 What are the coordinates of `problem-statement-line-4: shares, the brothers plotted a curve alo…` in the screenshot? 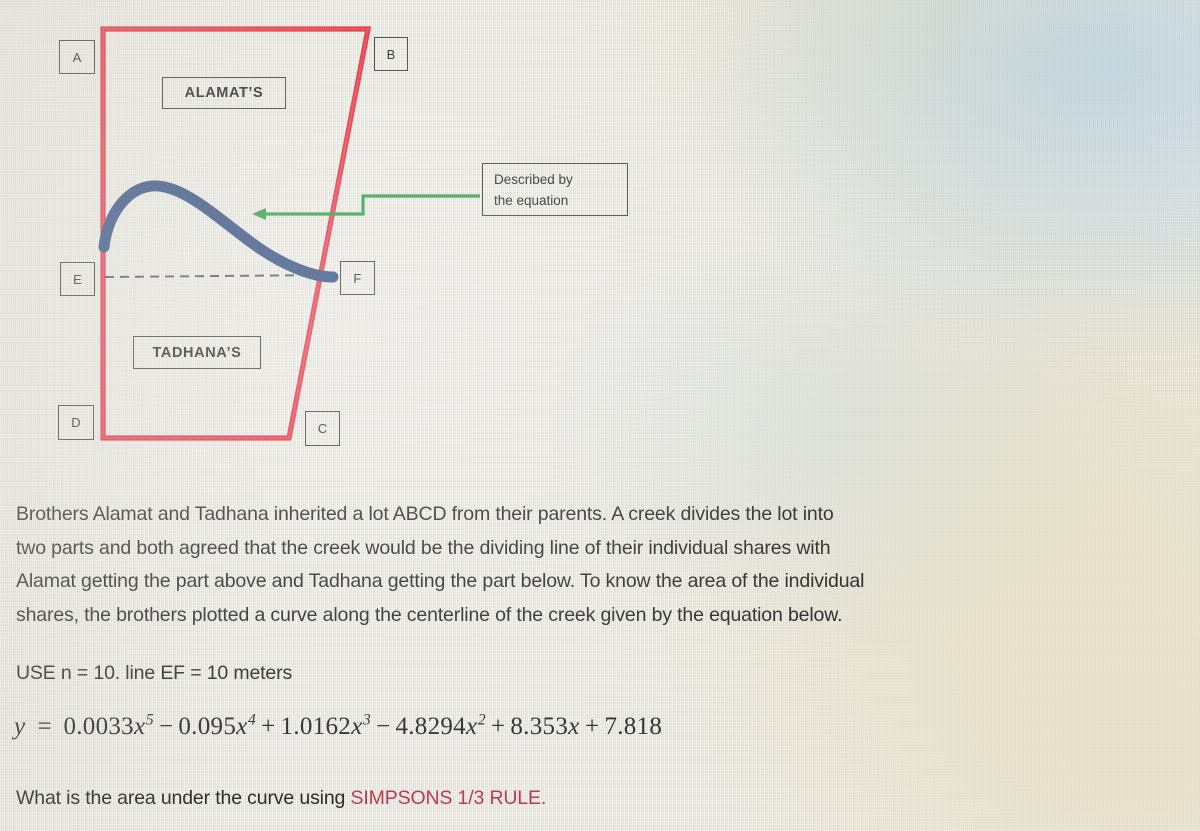 It's located at (429, 614).